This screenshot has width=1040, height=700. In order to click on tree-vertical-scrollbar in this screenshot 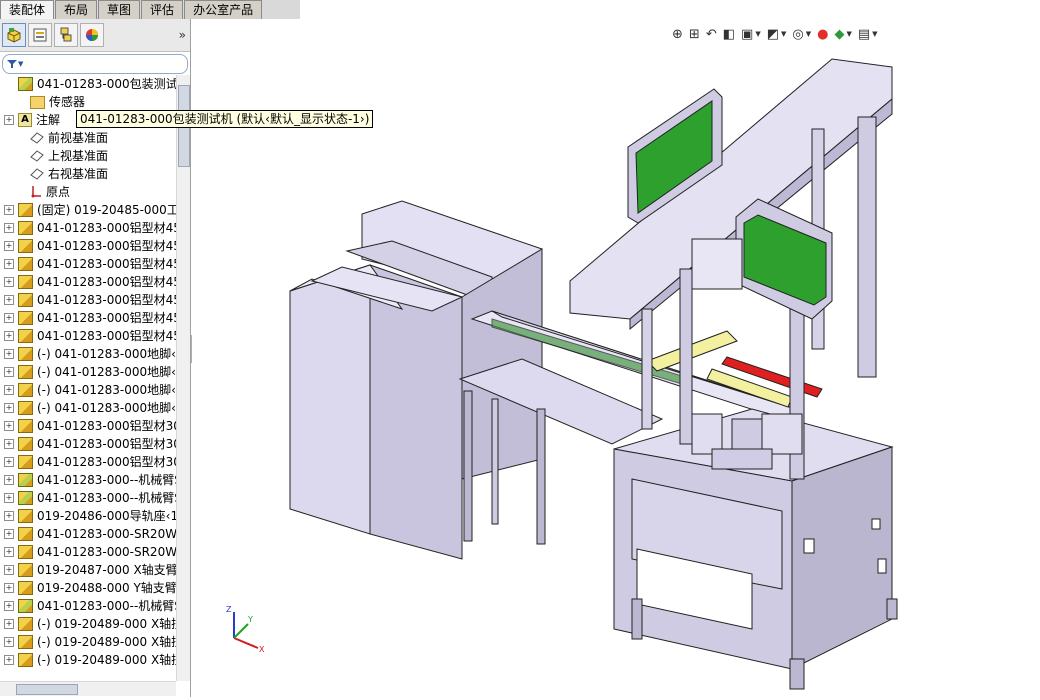, I will do `click(183, 378)`.